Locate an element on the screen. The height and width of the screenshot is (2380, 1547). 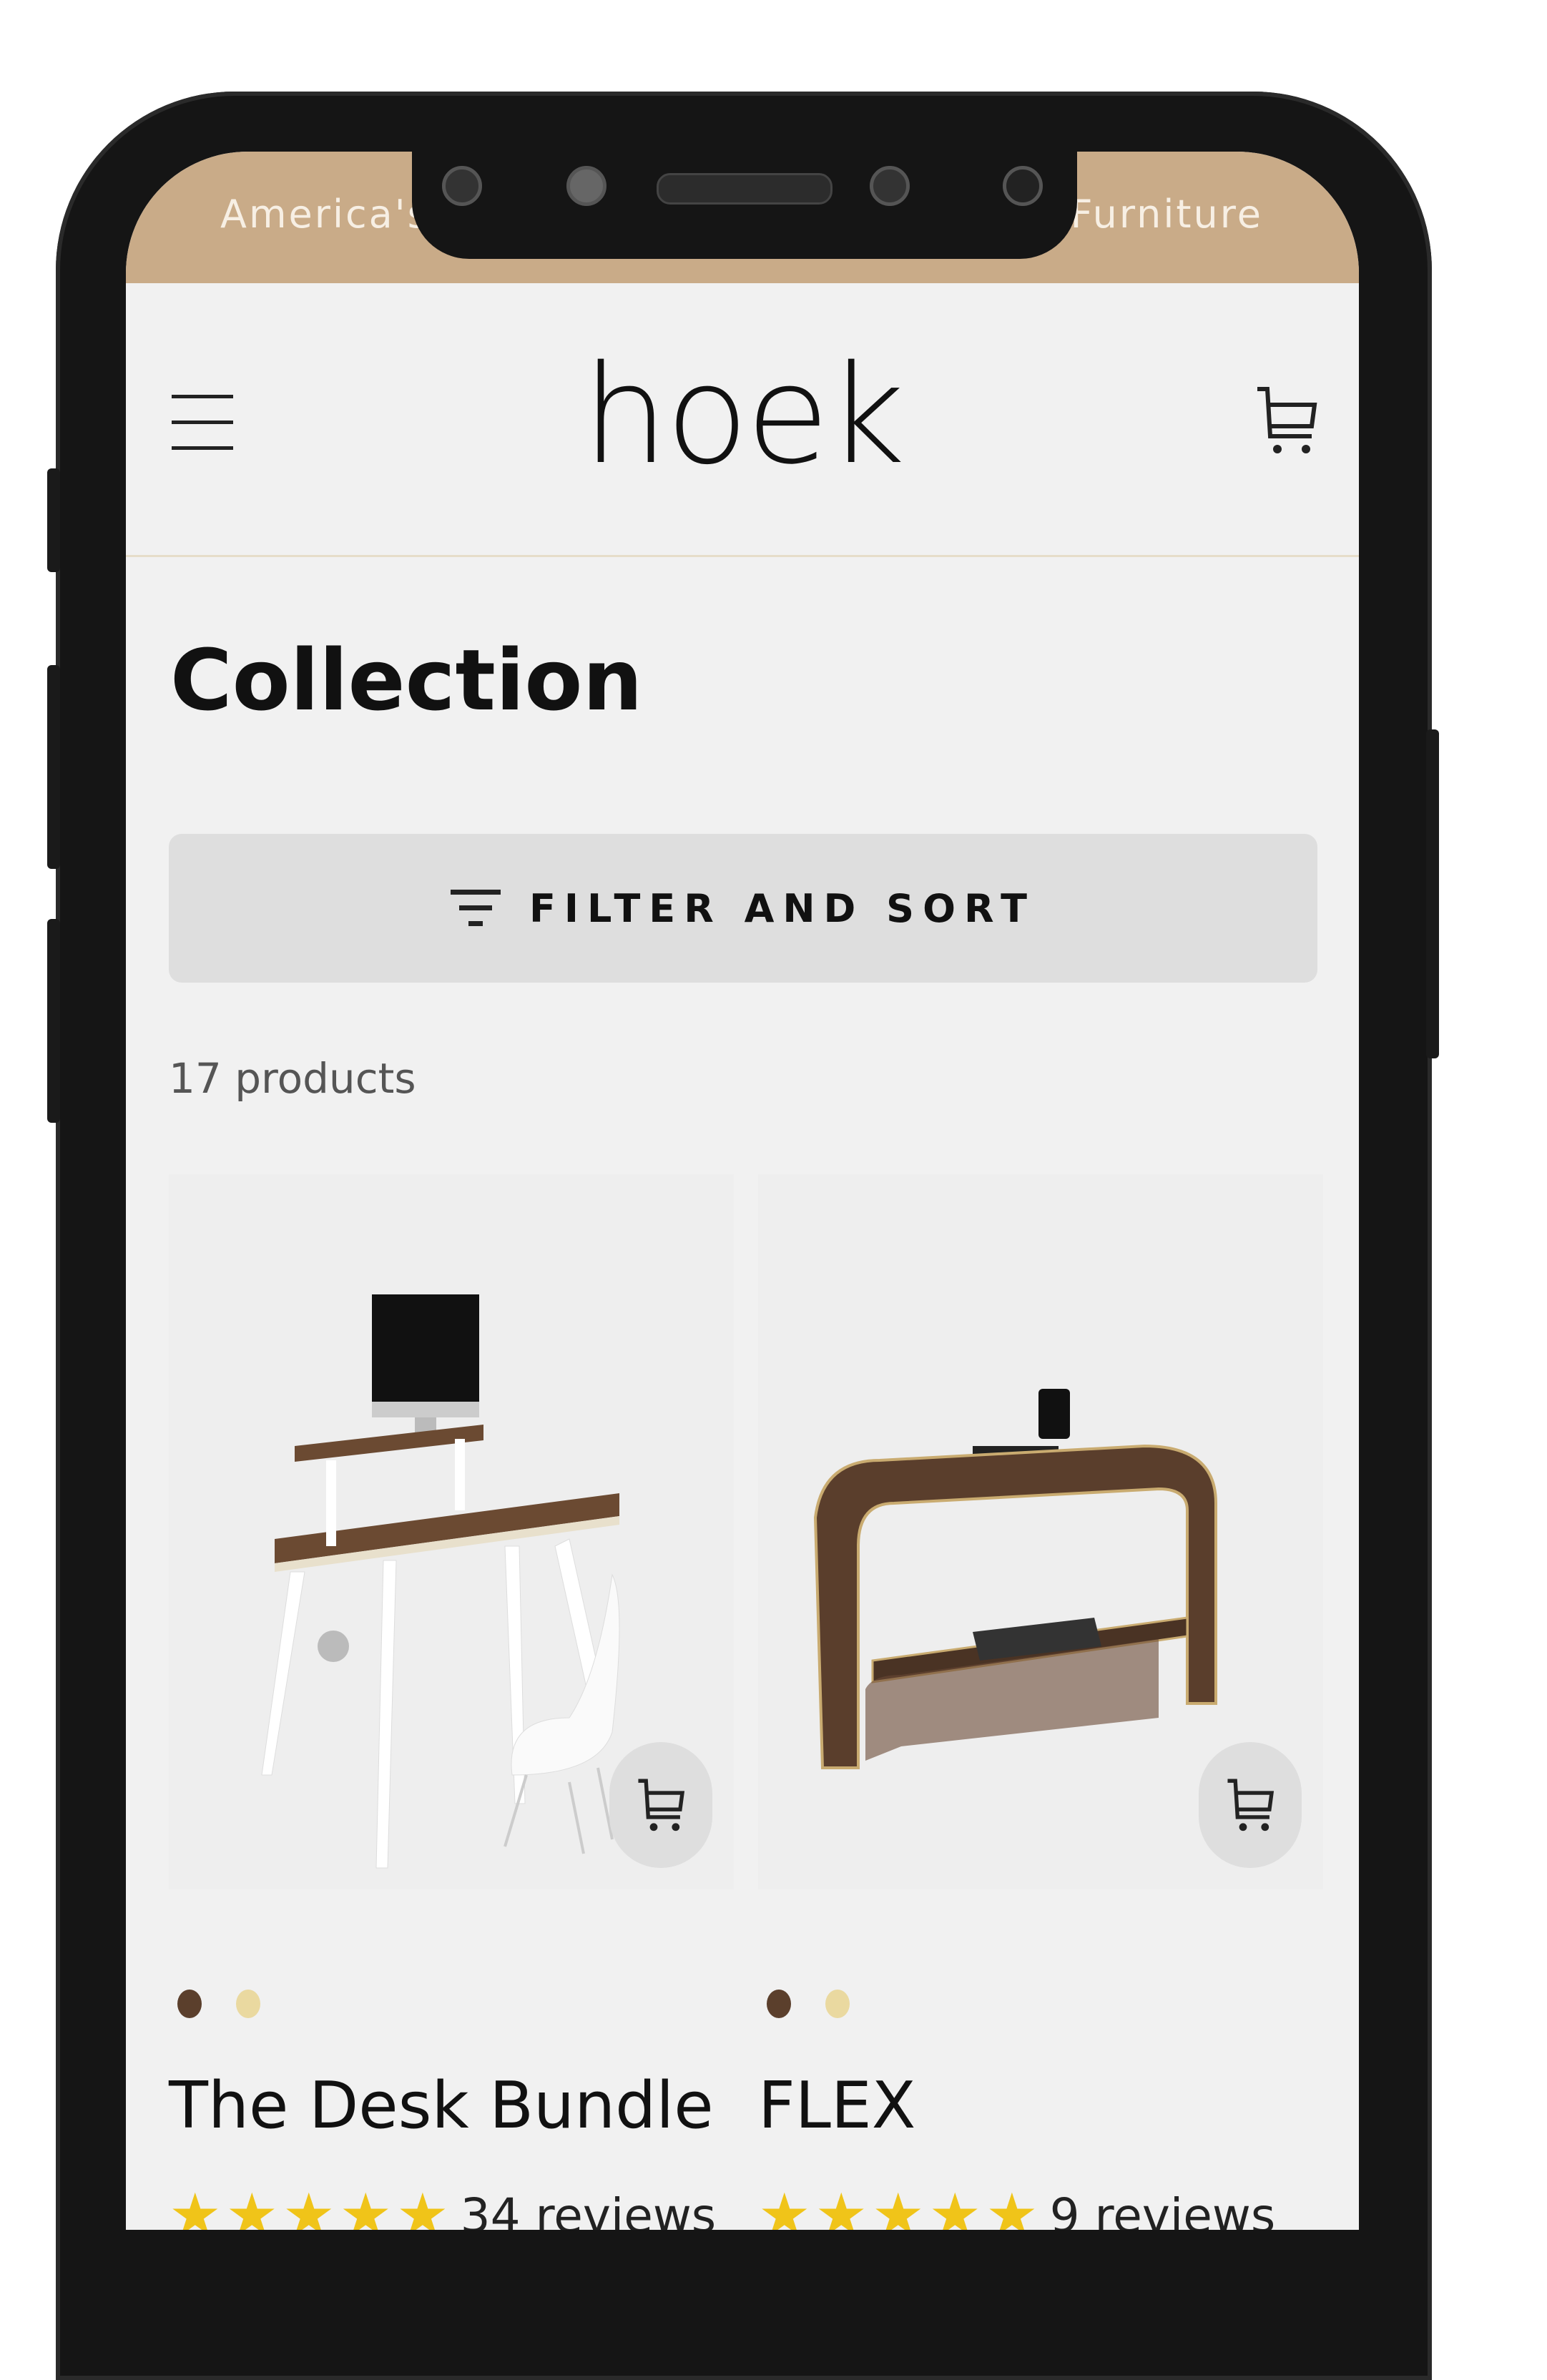
filter-label: FILTER AND SORT is located at coordinates (782, 908).